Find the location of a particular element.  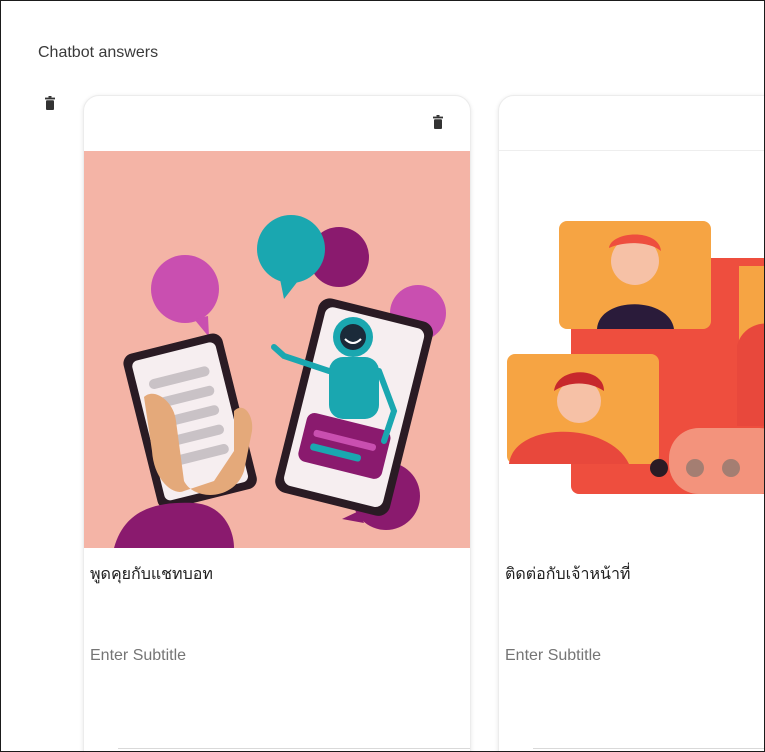

card-header-divider is located at coordinates (631, 150).